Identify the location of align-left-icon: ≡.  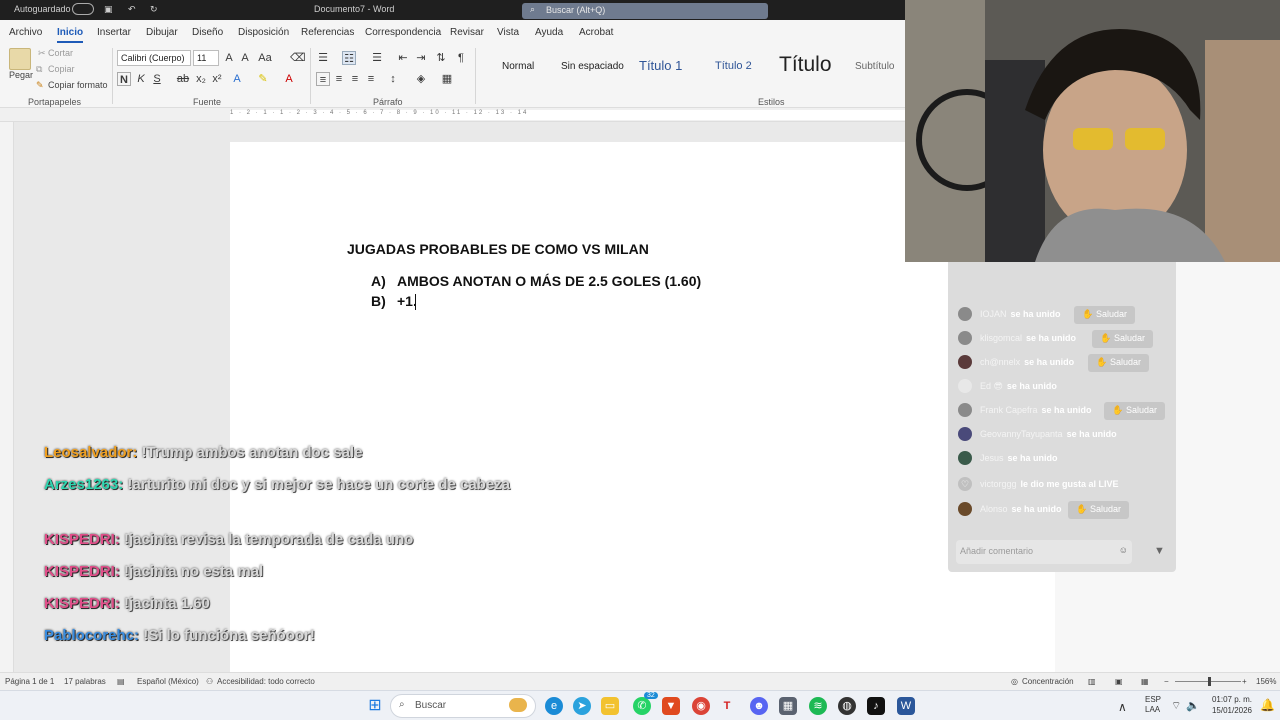
(323, 79).